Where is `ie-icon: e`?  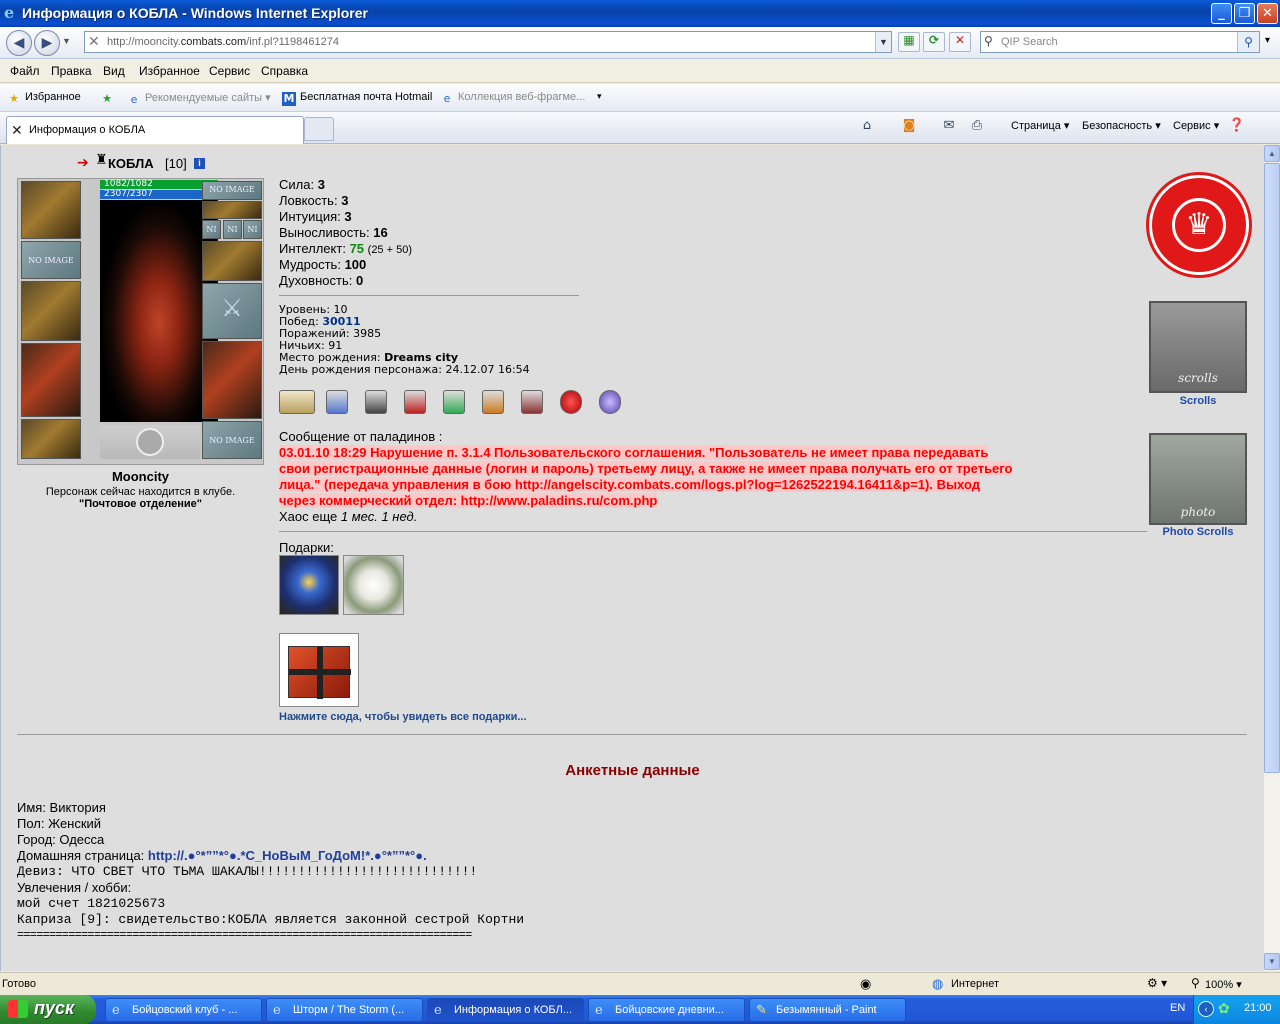 ie-icon: e is located at coordinates (438, 1010).